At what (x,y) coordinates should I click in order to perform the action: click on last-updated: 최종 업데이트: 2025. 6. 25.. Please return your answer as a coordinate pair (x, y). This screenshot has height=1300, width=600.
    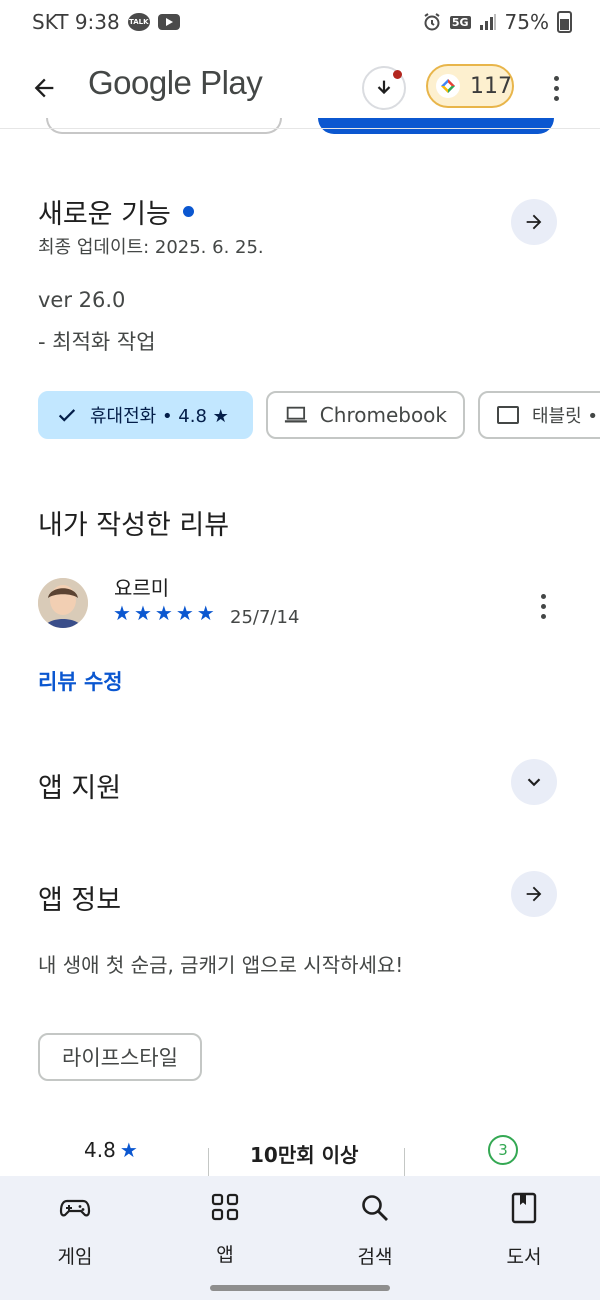
    Looking at the image, I should click on (151, 247).